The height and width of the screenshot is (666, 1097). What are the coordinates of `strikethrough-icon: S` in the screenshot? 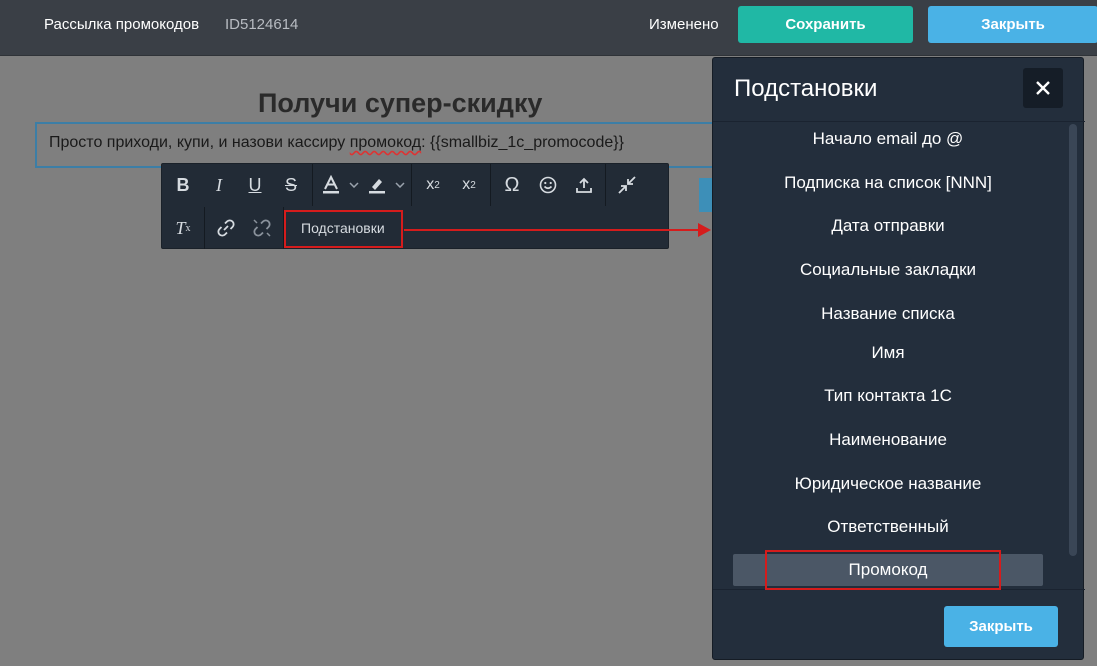 It's located at (291, 185).